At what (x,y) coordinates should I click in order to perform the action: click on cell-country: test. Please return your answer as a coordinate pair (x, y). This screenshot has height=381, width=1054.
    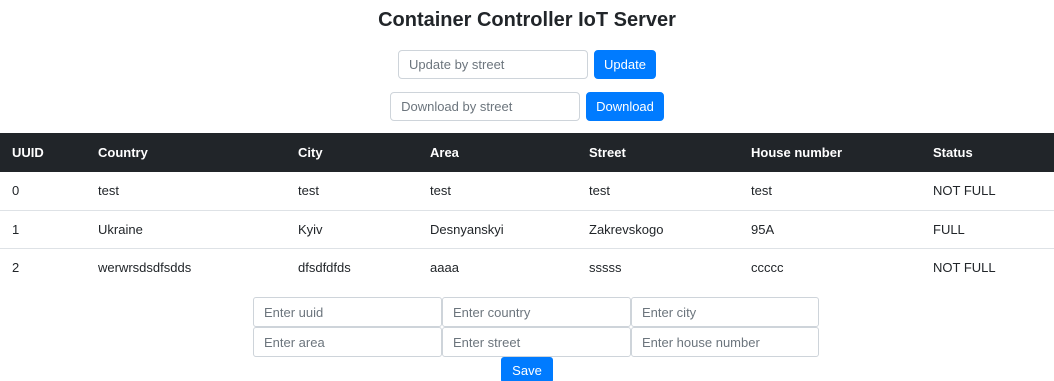
    Looking at the image, I should click on (186, 191).